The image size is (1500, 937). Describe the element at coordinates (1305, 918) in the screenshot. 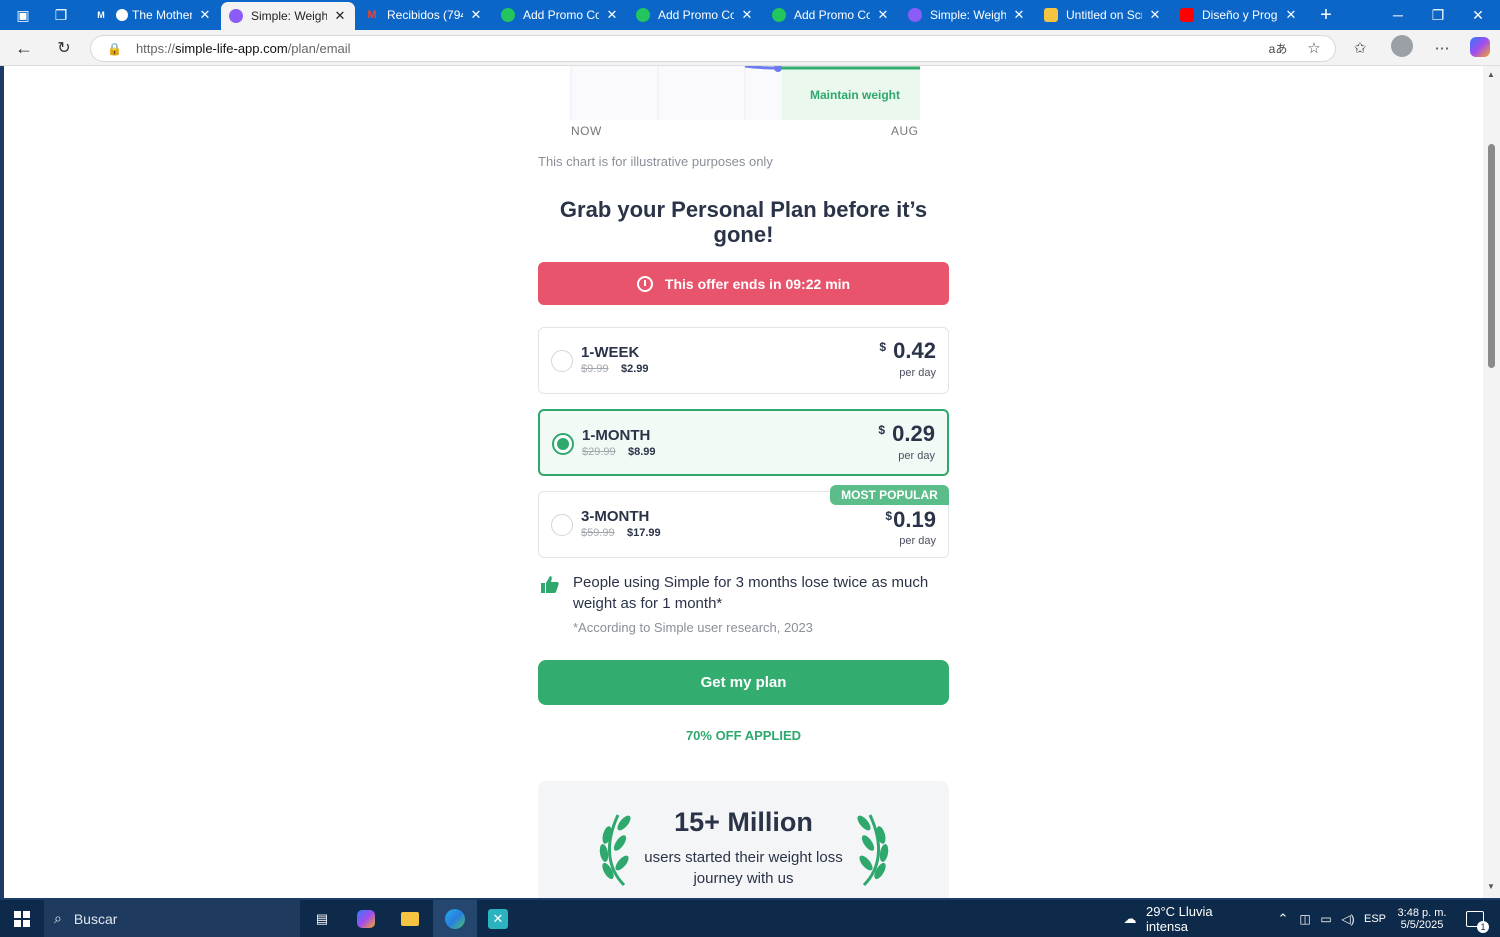

I see `meet-icon: ◫` at that location.